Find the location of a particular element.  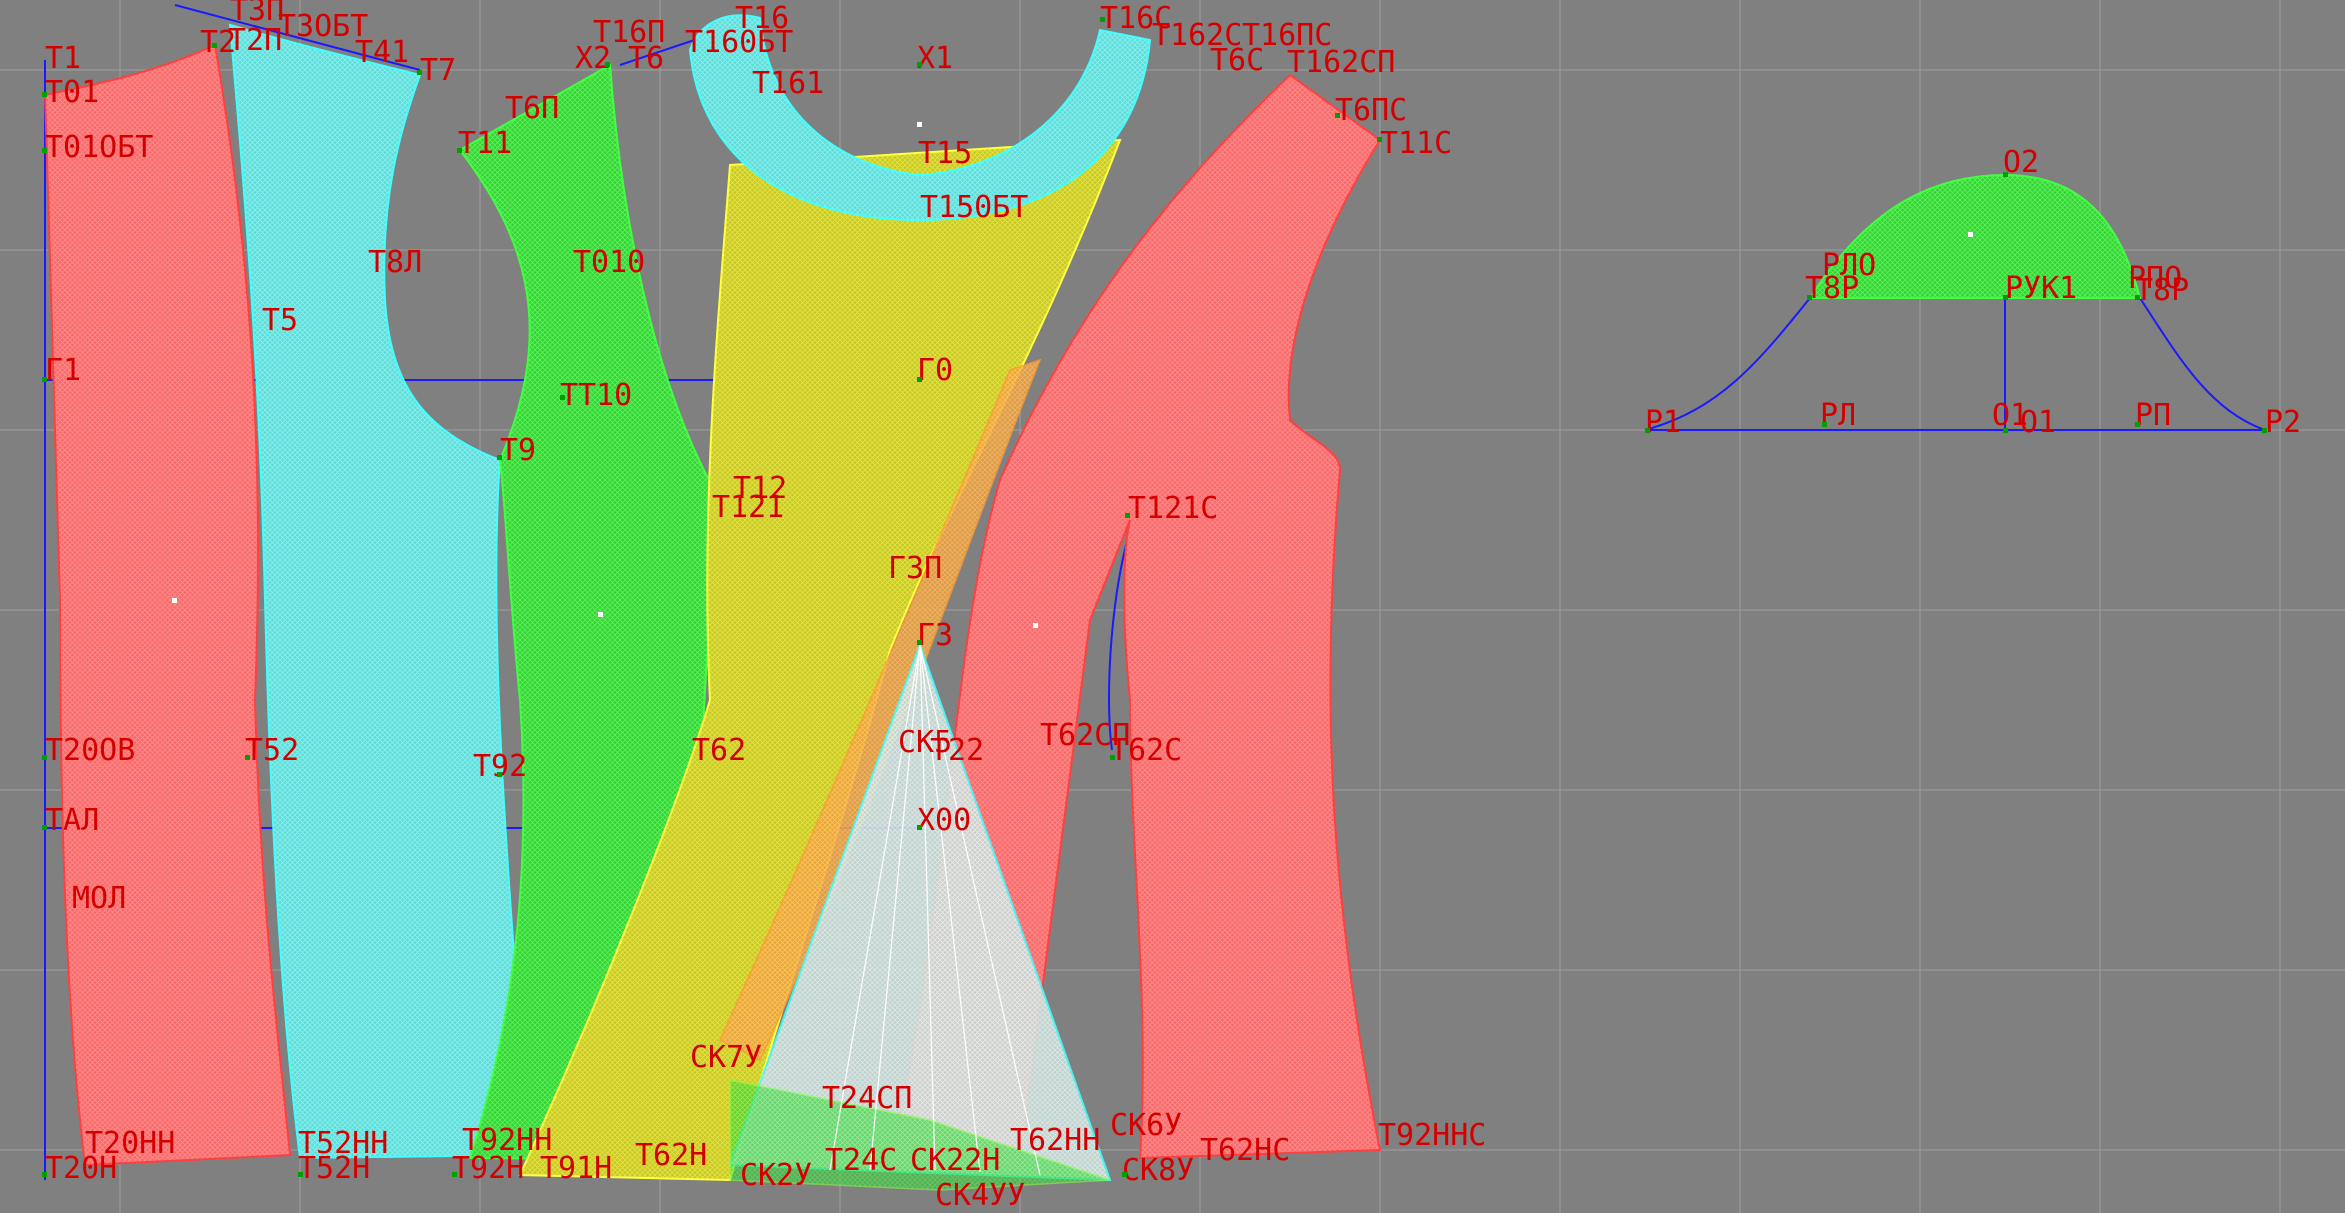

label-t121c: Т121С is located at coordinates (1173, 508).